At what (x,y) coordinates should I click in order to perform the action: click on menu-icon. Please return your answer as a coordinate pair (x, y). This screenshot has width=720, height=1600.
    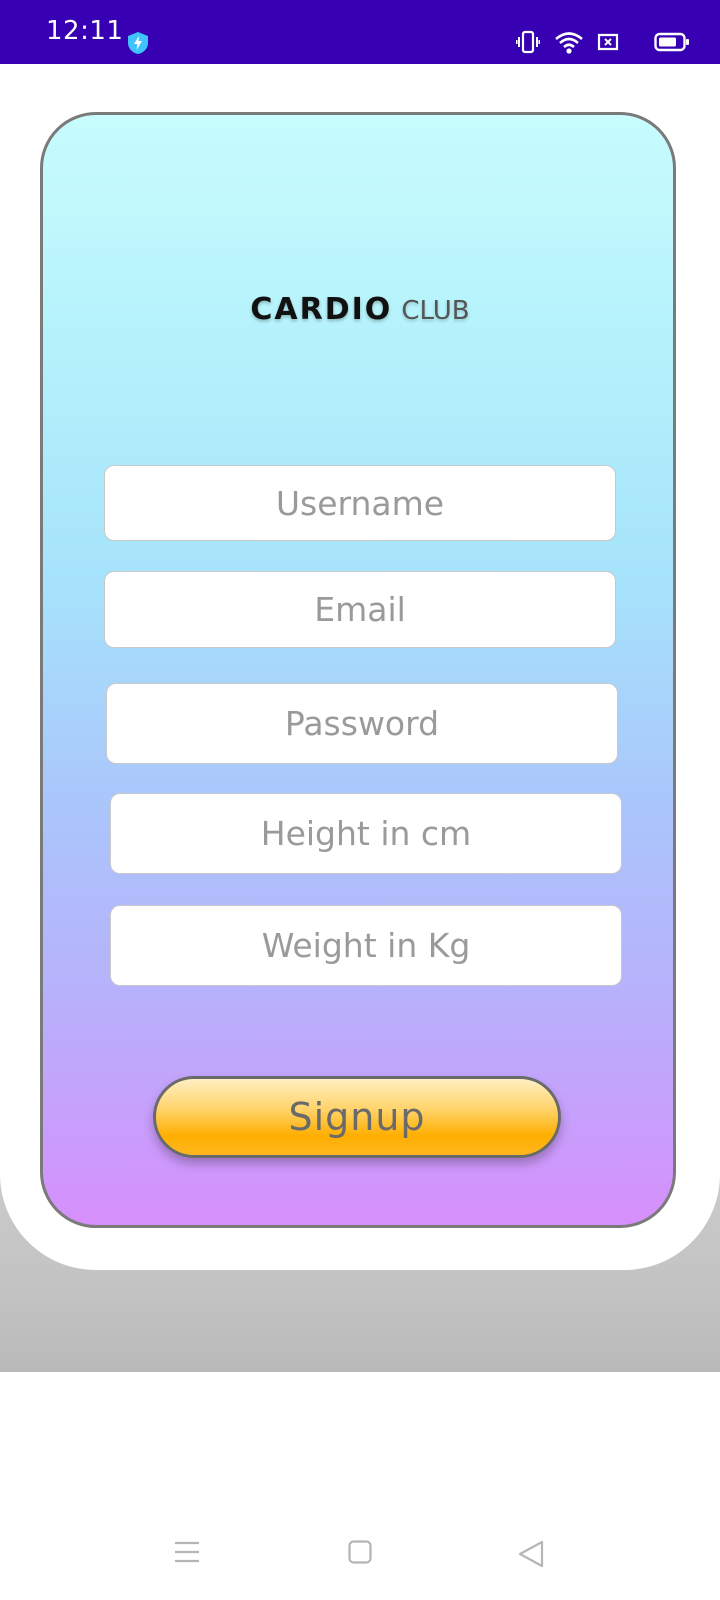
    Looking at the image, I should click on (187, 1552).